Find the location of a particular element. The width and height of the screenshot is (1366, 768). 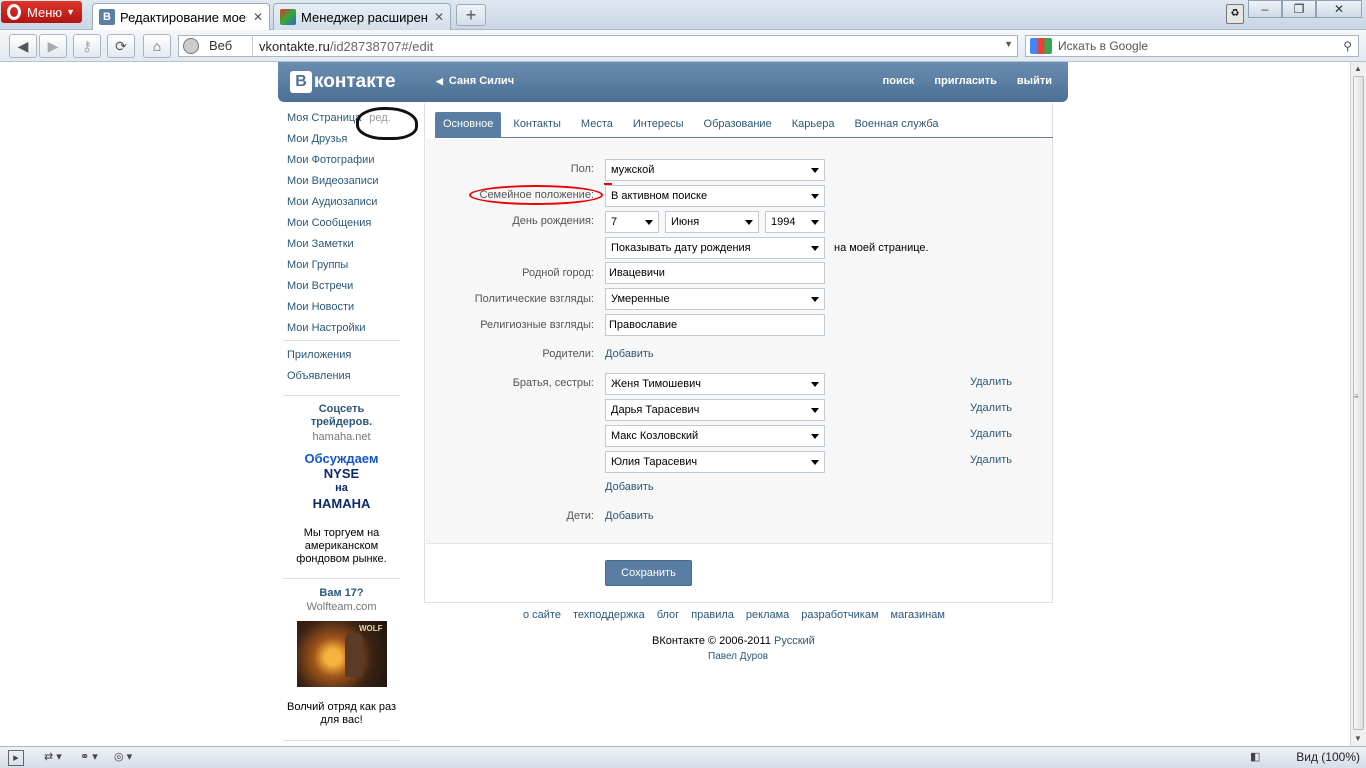

birthday-month-select: Июня is located at coordinates (712, 222).